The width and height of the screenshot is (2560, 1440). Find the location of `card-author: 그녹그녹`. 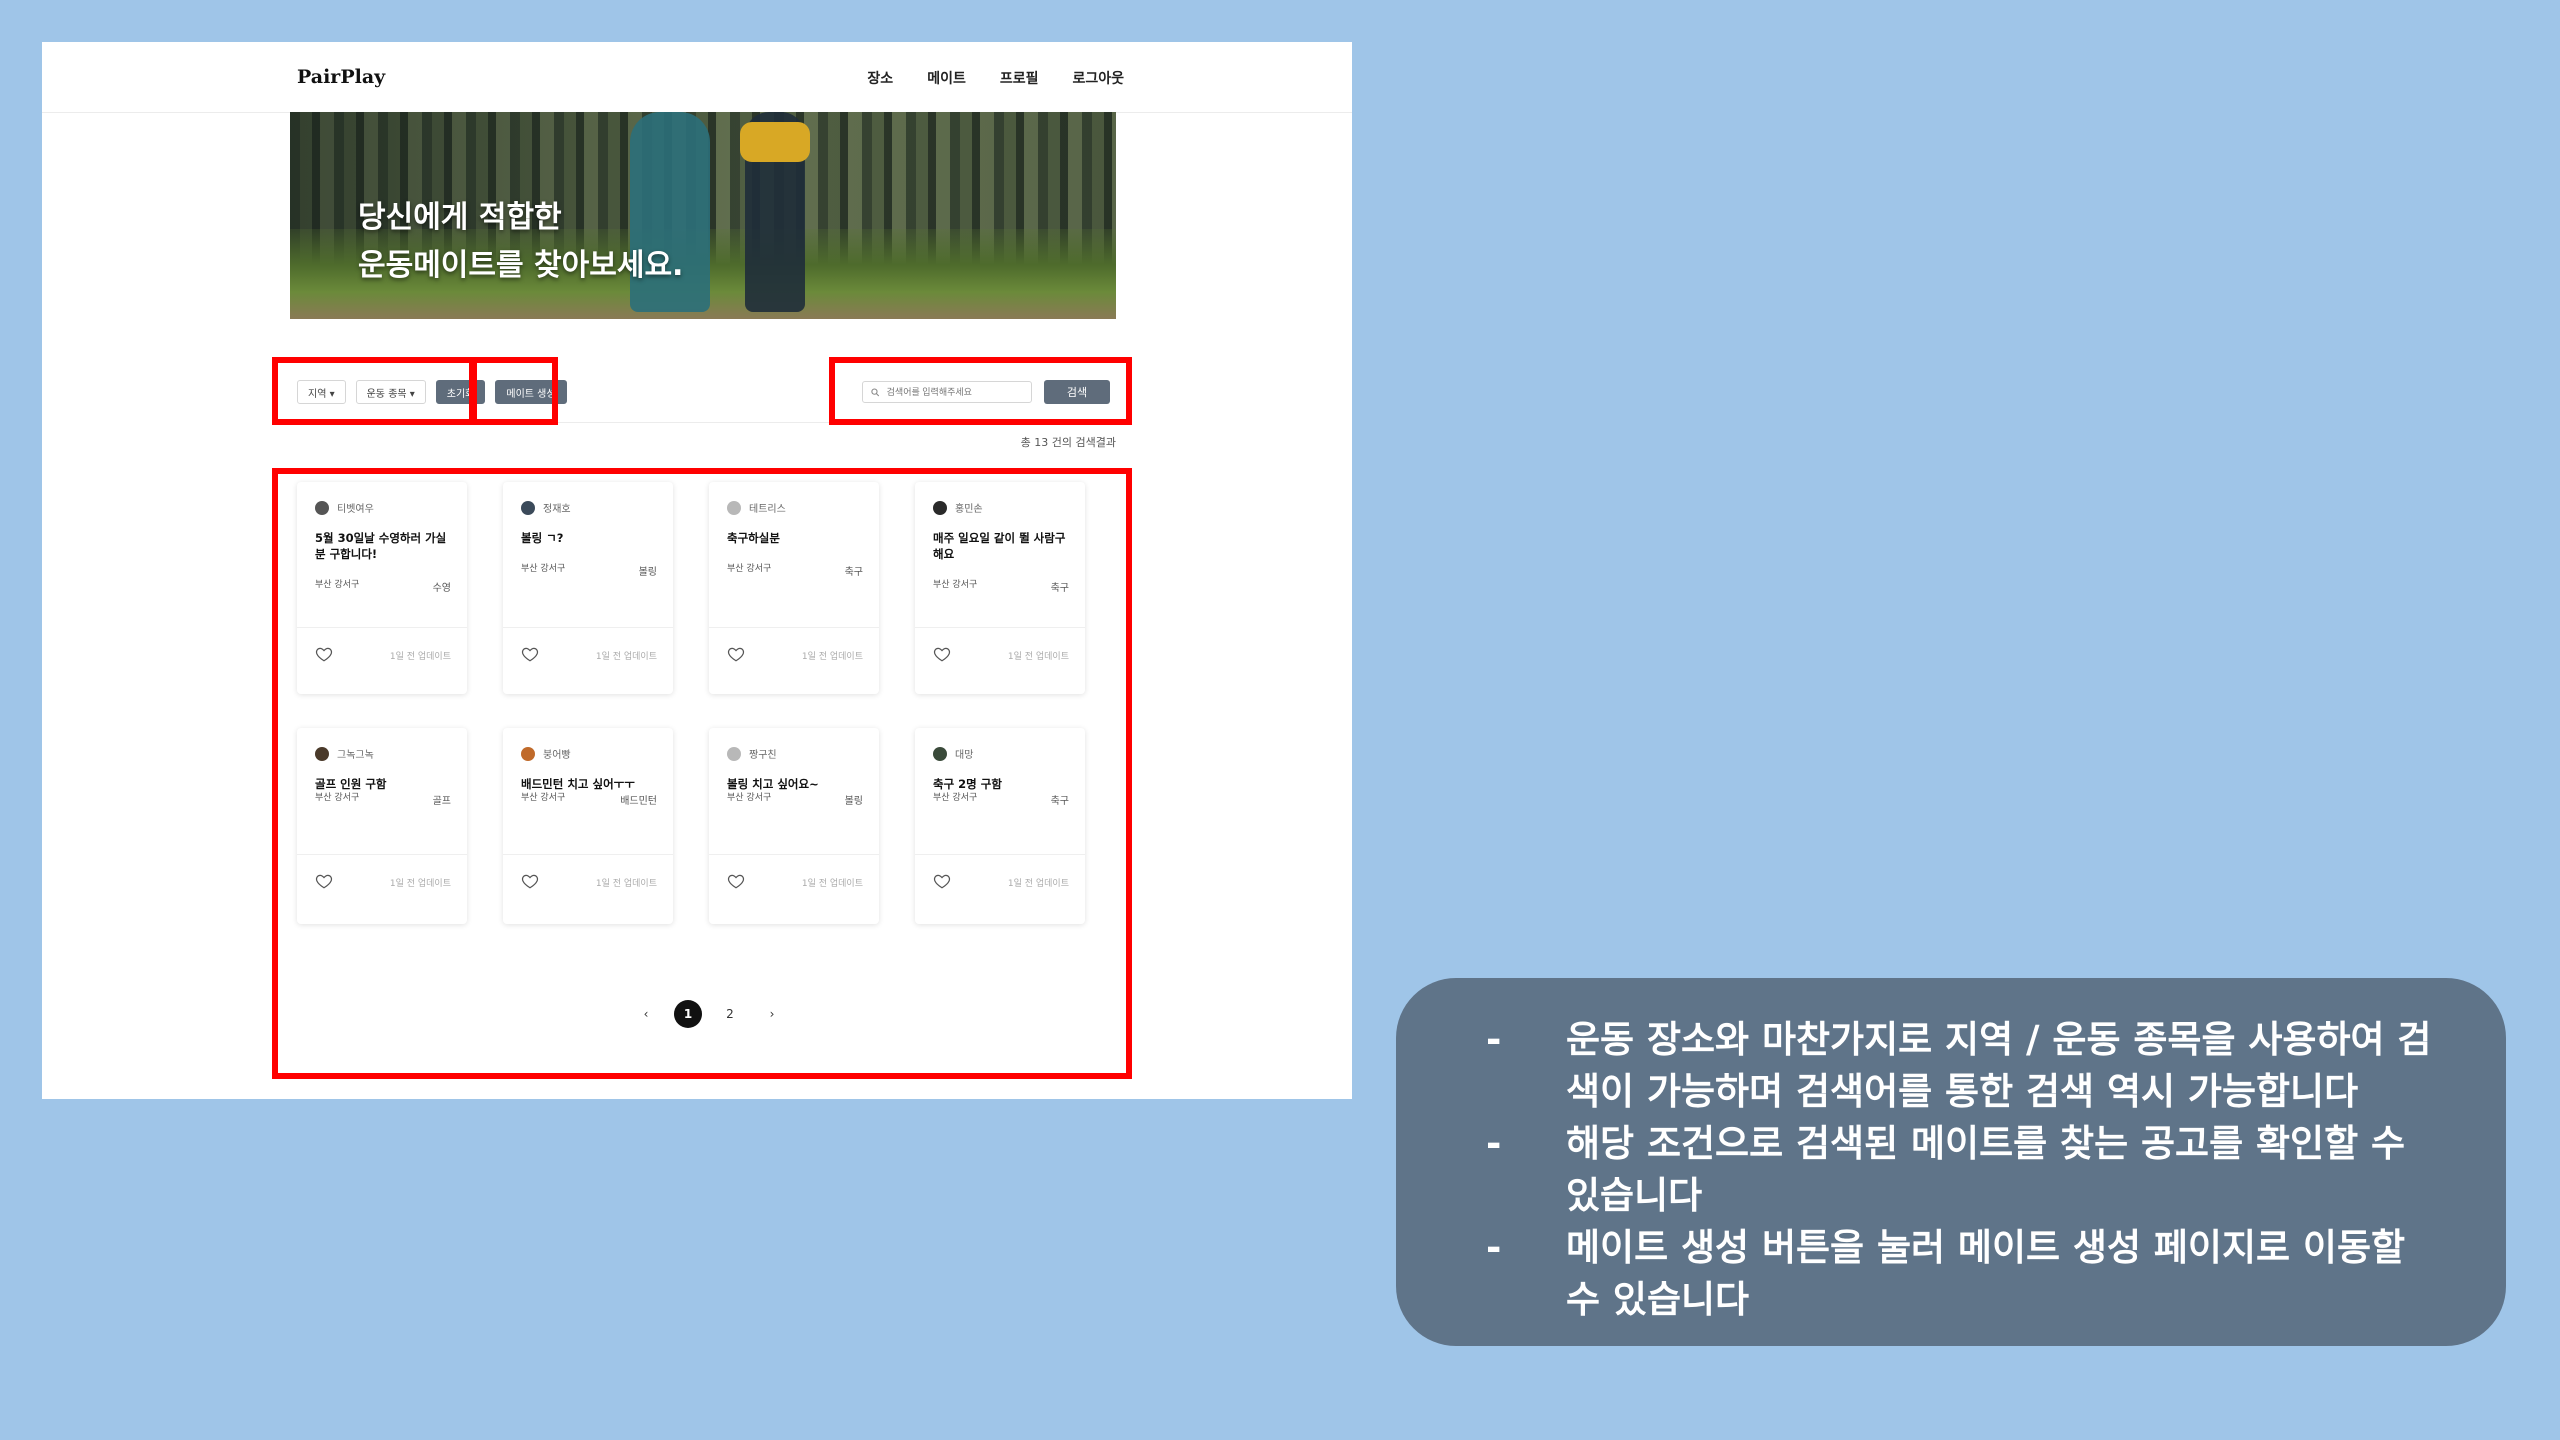

card-author: 그녹그녹 is located at coordinates (344, 753).